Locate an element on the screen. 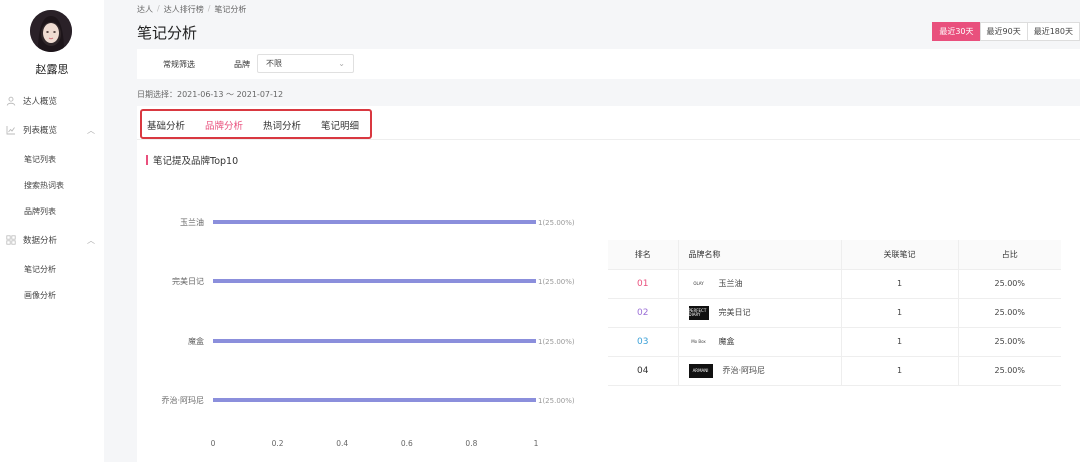 The height and width of the screenshot is (462, 1080). sidebar-item-search-hotwords: 搜索热词表 is located at coordinates (44, 185).